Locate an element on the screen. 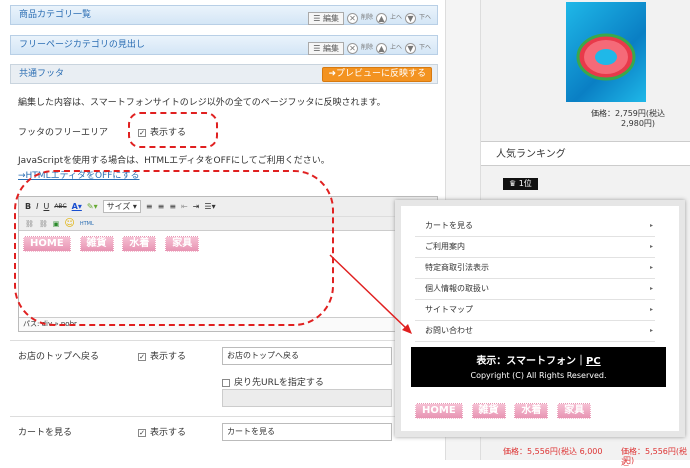 The width and height of the screenshot is (690, 468). pointer-arrow-icon is located at coordinates (370, 294).